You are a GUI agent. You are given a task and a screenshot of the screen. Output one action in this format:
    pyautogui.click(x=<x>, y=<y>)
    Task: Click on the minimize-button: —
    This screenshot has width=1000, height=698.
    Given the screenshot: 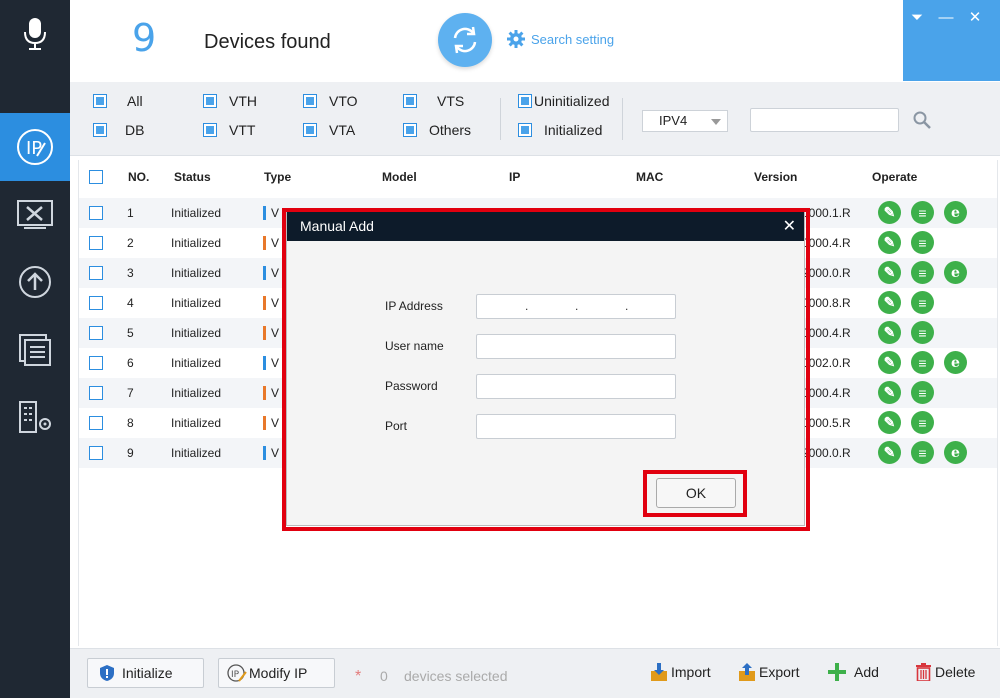 What is the action you would take?
    pyautogui.click(x=946, y=18)
    